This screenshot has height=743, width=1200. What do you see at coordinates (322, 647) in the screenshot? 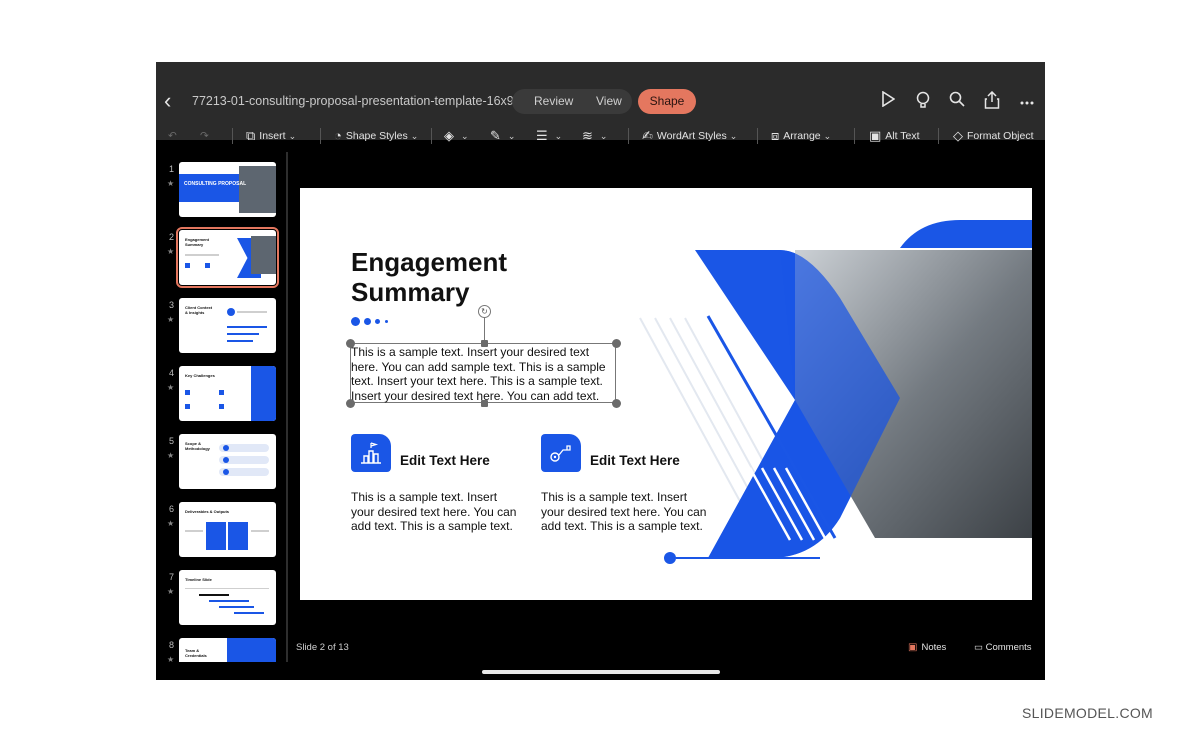
I see `slide-counter: Slide 2 of 13` at bounding box center [322, 647].